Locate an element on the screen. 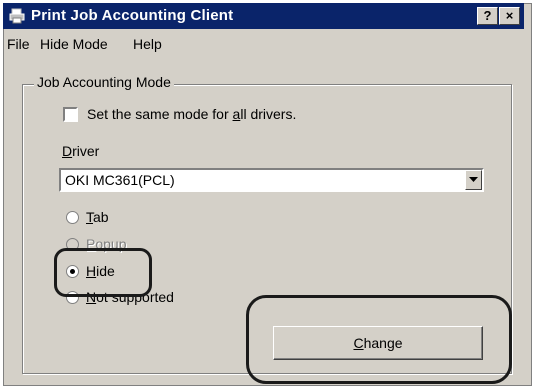 Image resolution: width=535 pixels, height=389 pixels. dropdown-button is located at coordinates (473, 180).